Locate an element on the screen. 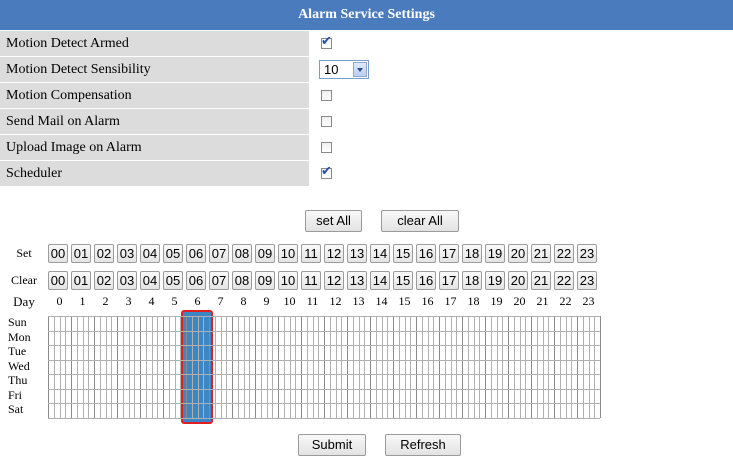 The width and height of the screenshot is (733, 457). clear-hour-button: 23 is located at coordinates (587, 280).